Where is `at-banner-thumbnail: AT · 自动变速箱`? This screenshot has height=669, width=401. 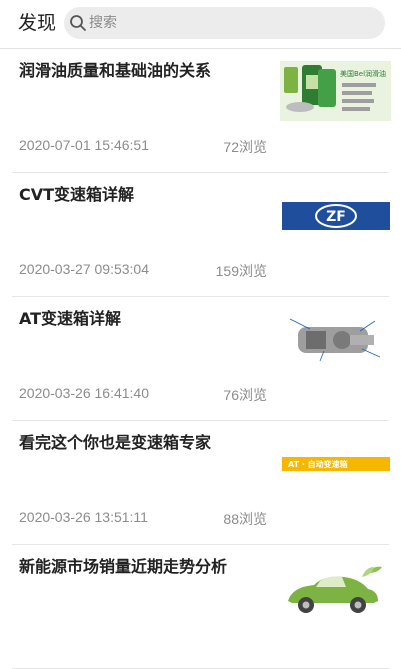 at-banner-thumbnail: AT · 自动变速箱 is located at coordinates (335, 463).